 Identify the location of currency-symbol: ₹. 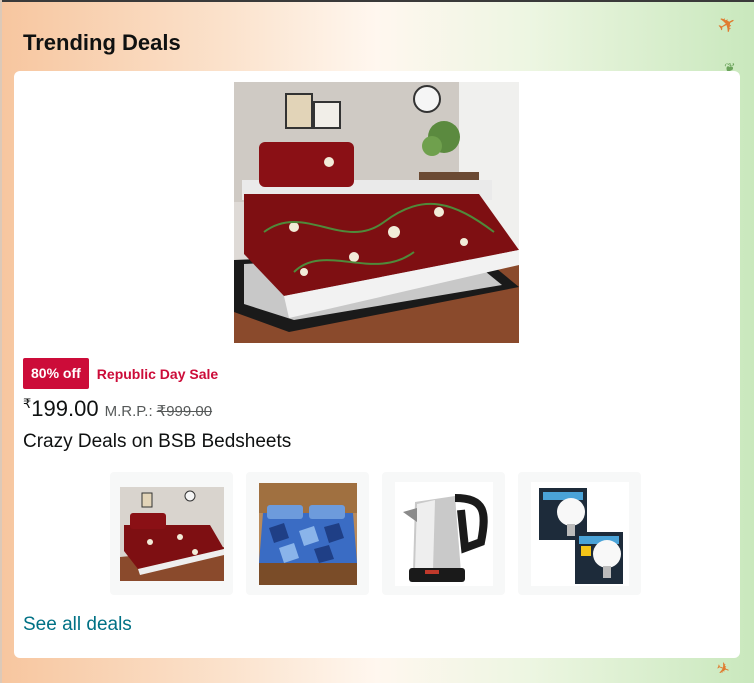
(27, 403).